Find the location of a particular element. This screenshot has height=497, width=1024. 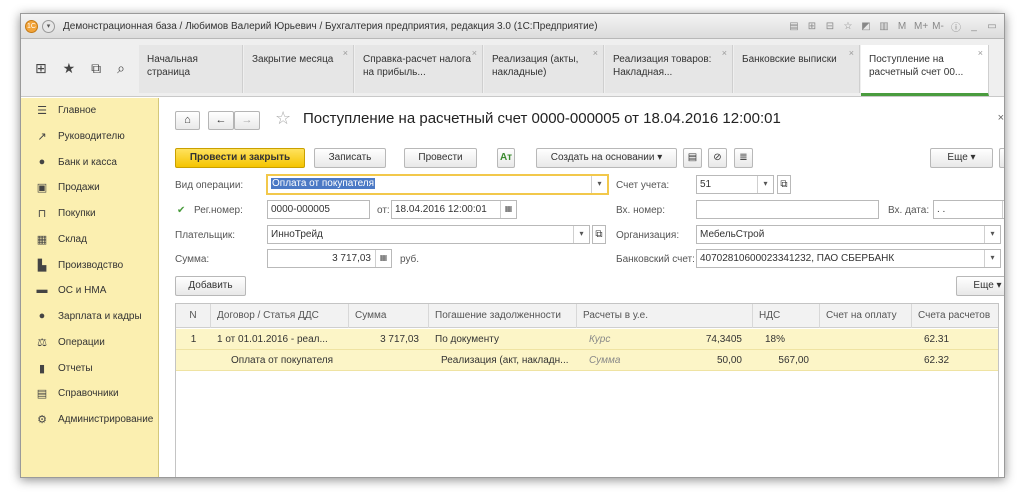

column-header: Погашение задолженности is located at coordinates (503, 316).